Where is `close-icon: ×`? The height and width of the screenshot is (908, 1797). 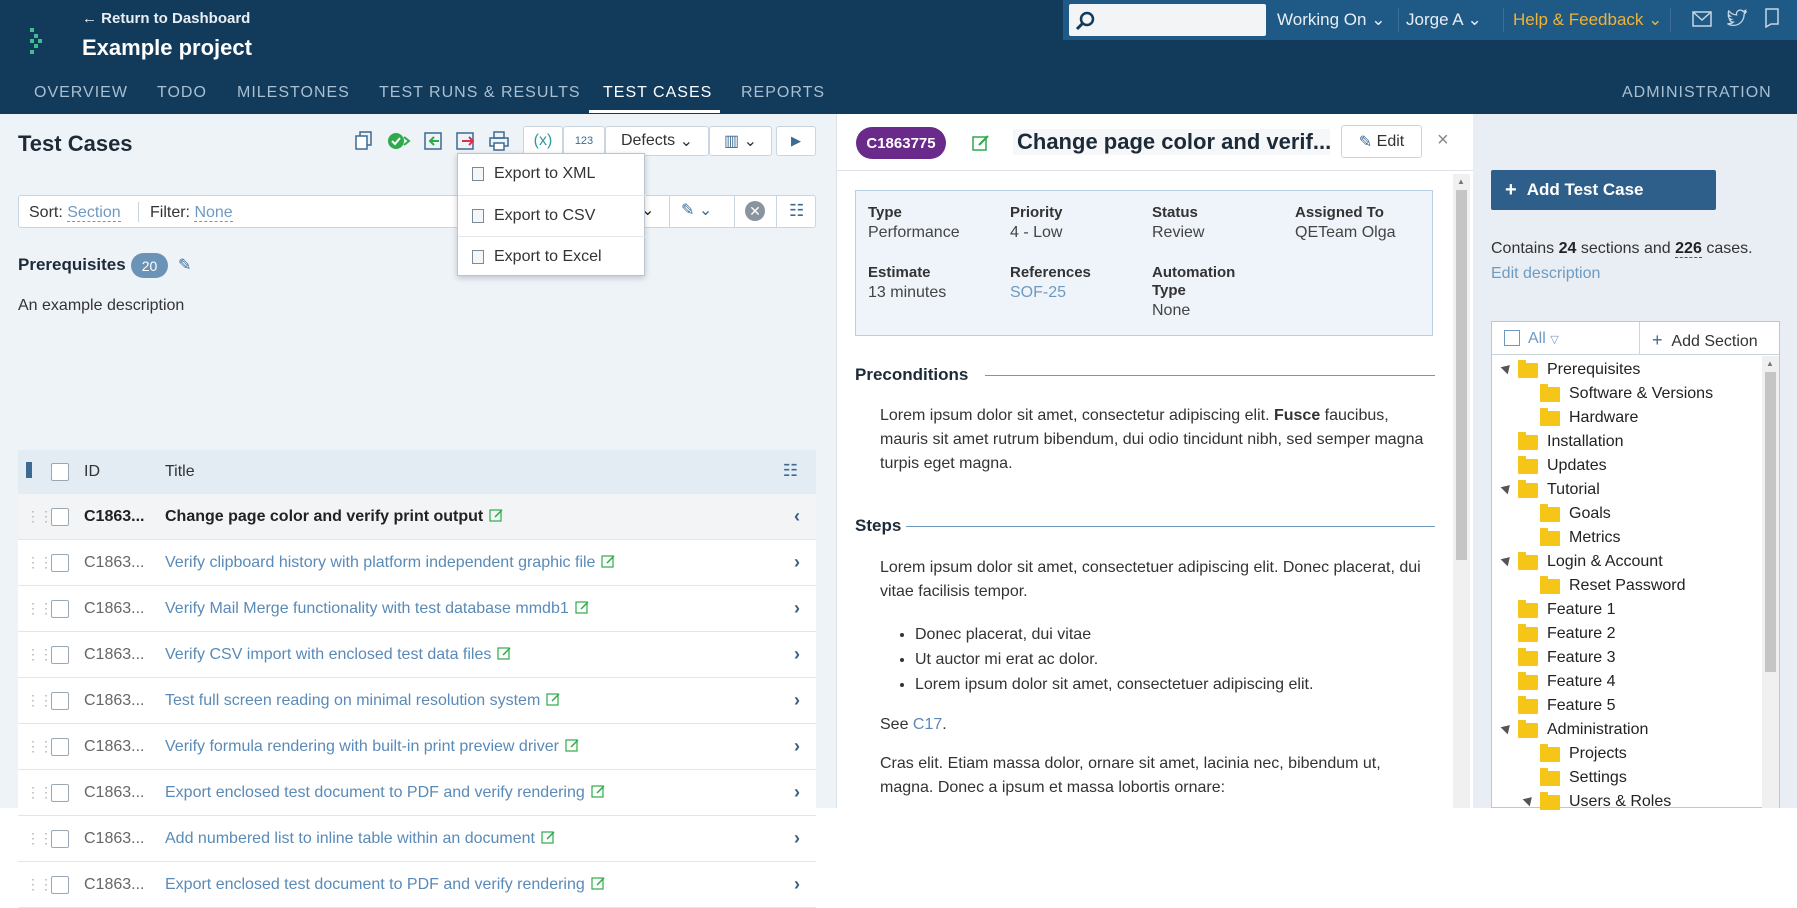
close-icon: × is located at coordinates (1443, 140).